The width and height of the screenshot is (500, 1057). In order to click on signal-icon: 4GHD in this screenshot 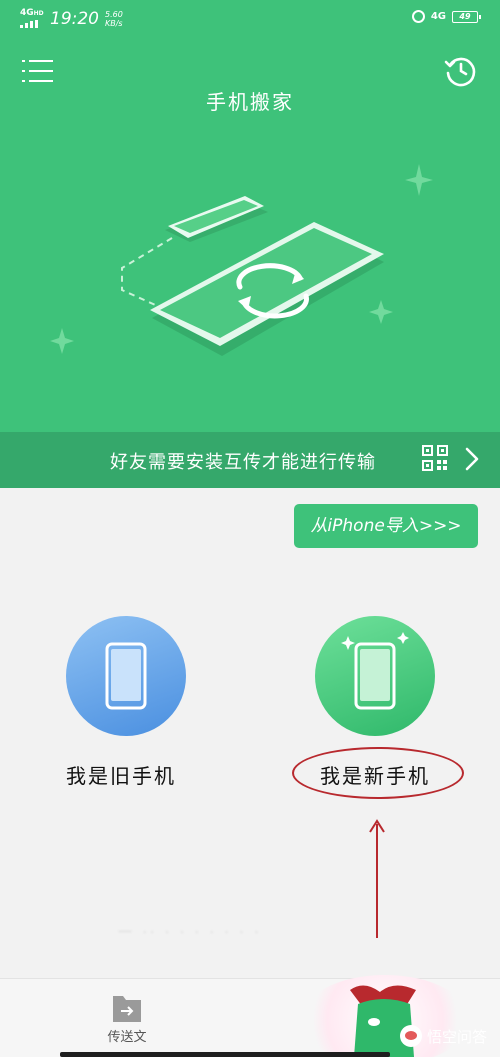, I will do `click(33, 18)`.